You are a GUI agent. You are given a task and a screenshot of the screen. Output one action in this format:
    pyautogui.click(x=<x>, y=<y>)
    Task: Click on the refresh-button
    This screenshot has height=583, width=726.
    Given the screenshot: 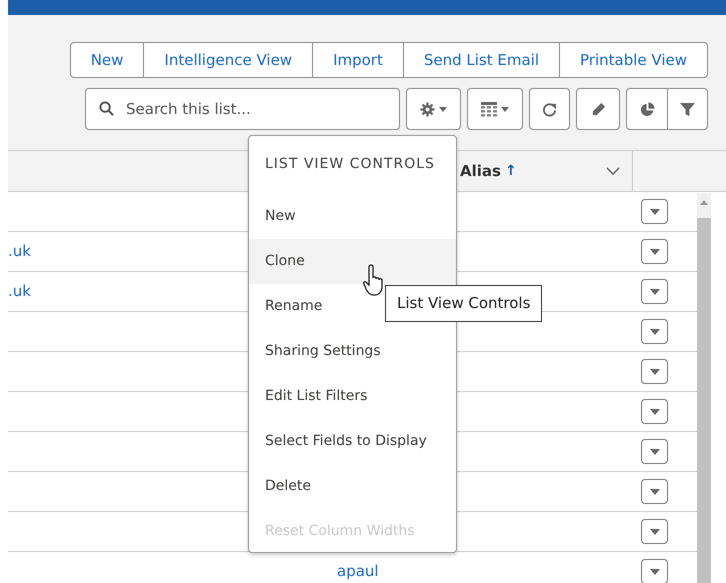 What is the action you would take?
    pyautogui.click(x=549, y=109)
    